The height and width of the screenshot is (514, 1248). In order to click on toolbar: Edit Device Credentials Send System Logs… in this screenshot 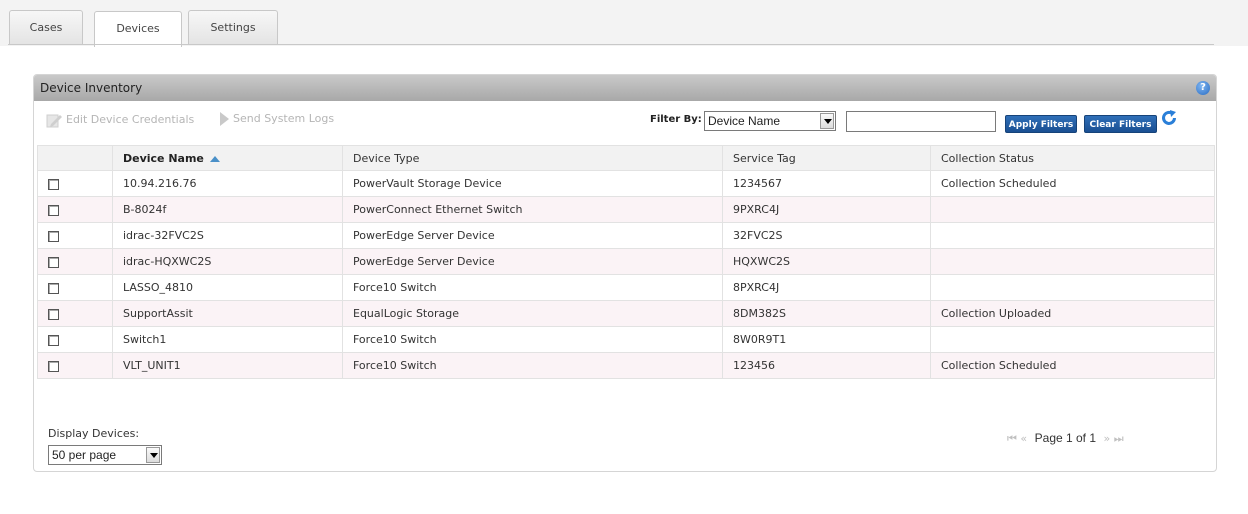, I will do `click(625, 122)`.